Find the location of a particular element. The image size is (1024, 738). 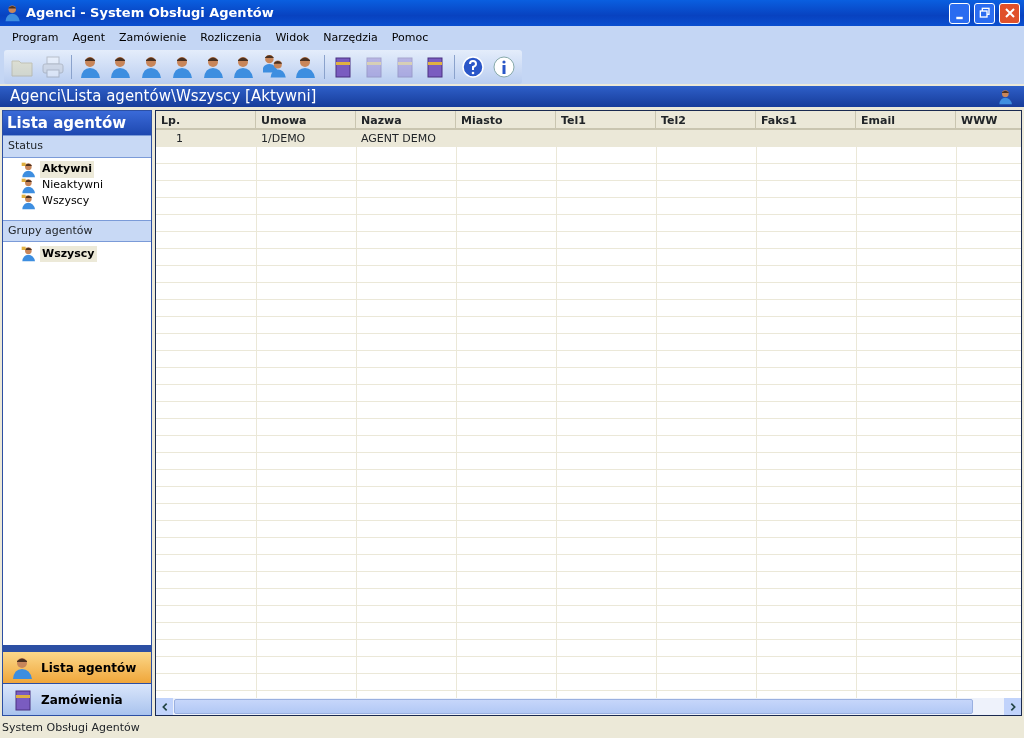

app-icon is located at coordinates (13, 13).